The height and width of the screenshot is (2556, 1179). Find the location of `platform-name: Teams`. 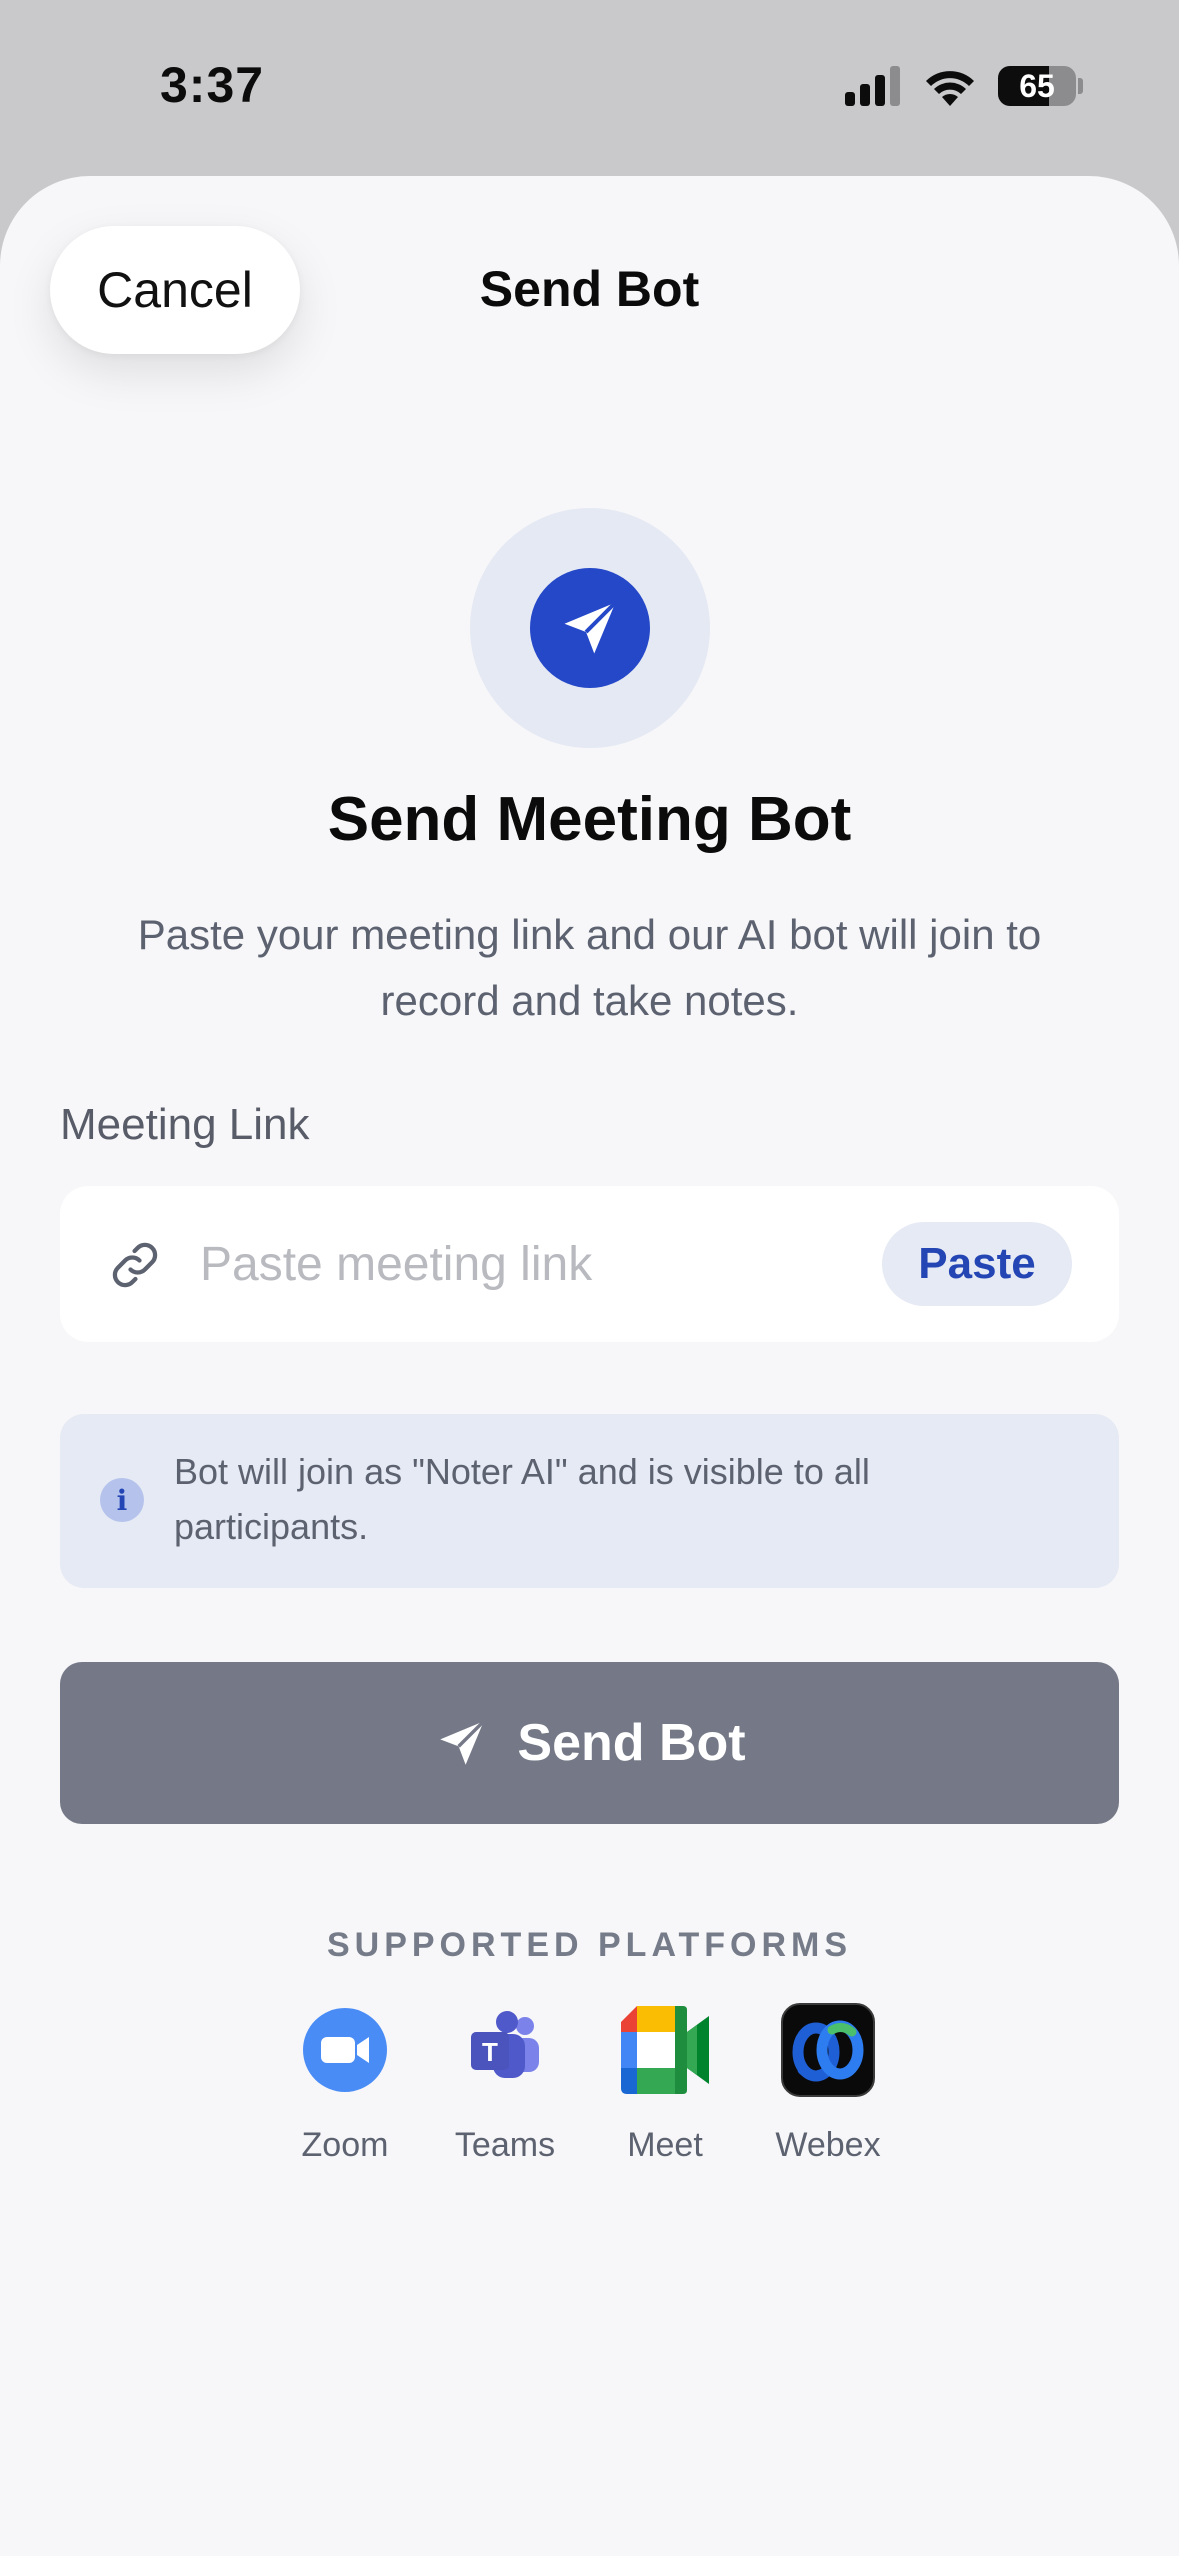

platform-name: Teams is located at coordinates (505, 2145).